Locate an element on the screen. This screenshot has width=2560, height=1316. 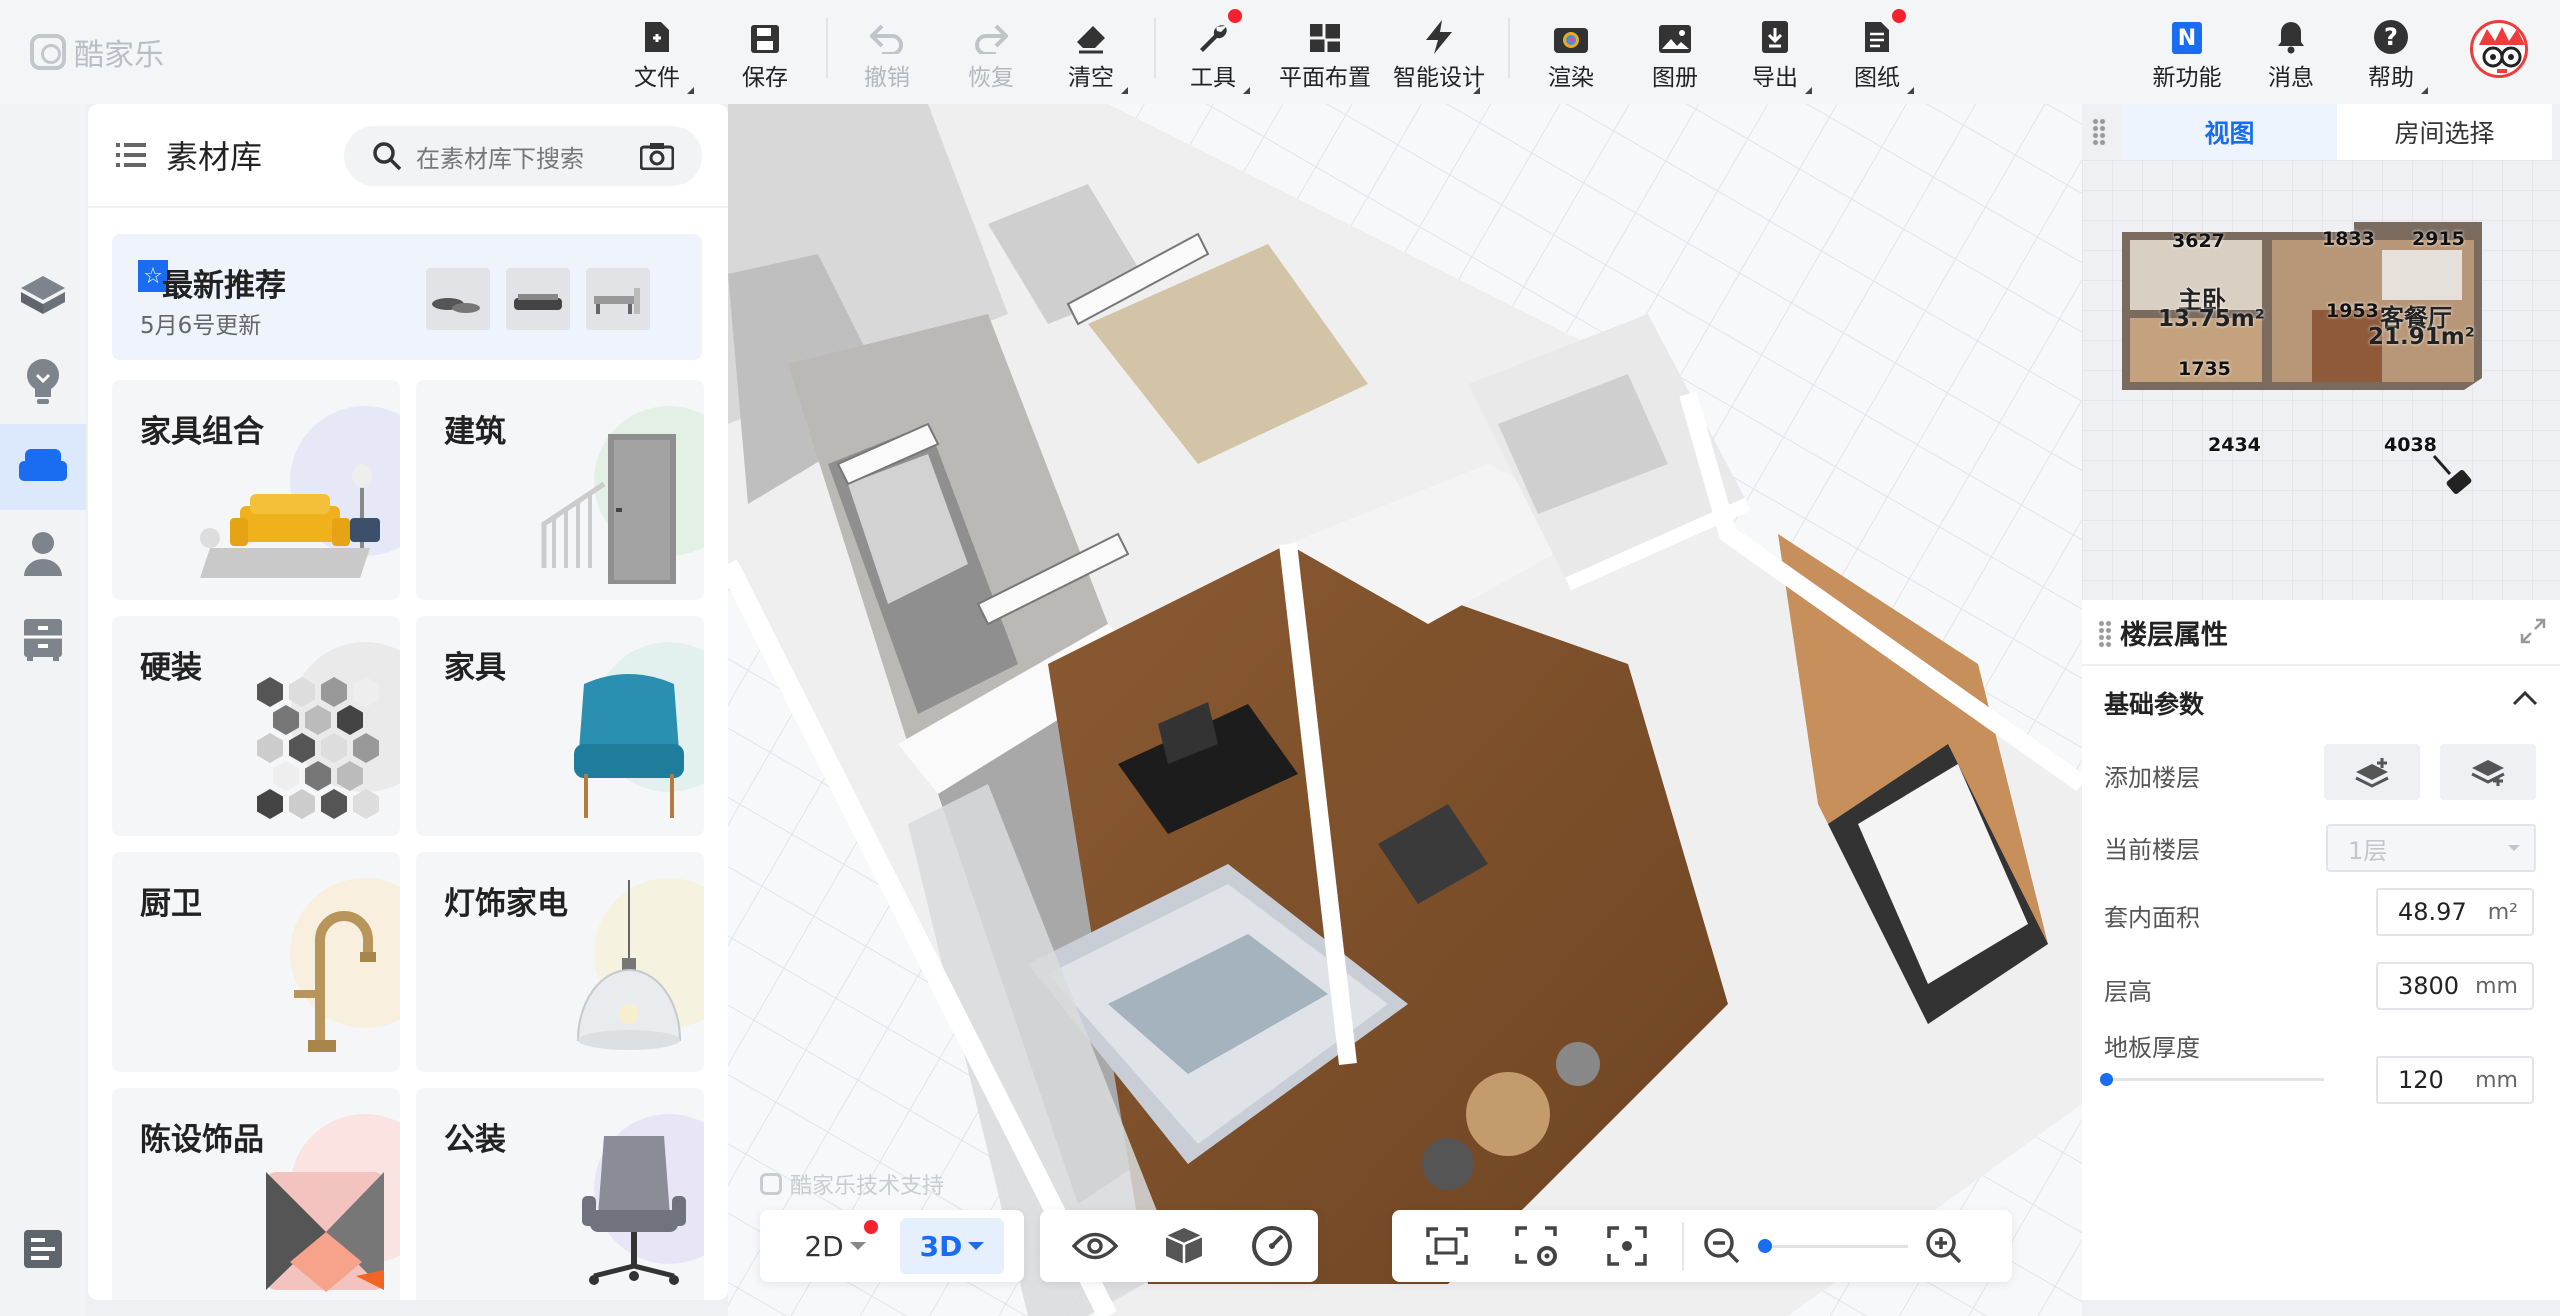
help-button: ? 帮助 is located at coordinates (2391, 54).